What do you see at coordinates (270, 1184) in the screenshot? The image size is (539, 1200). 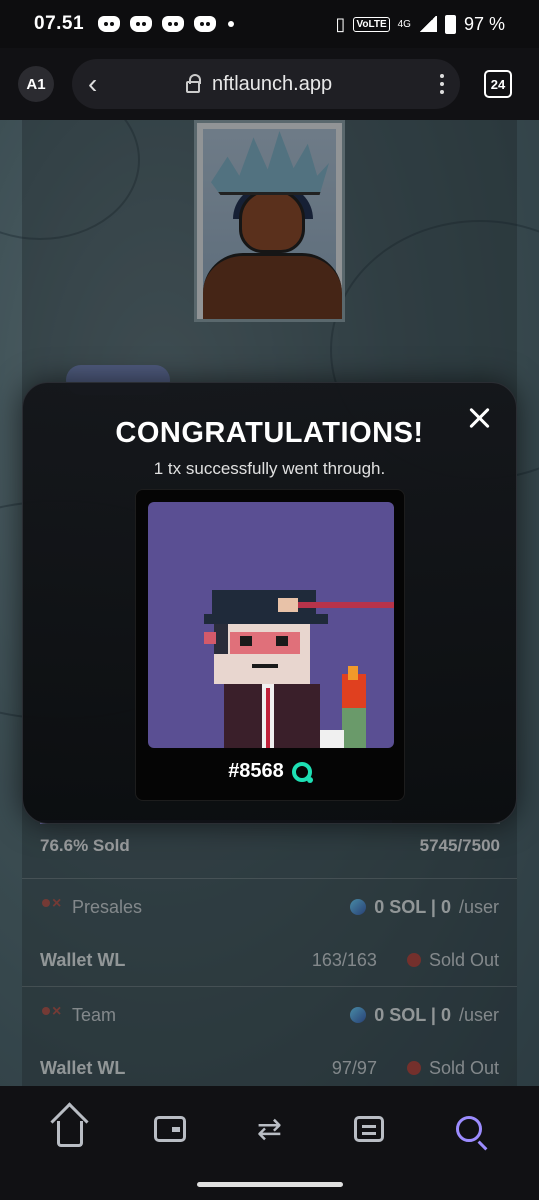 I see `gesture-home-bar` at bounding box center [270, 1184].